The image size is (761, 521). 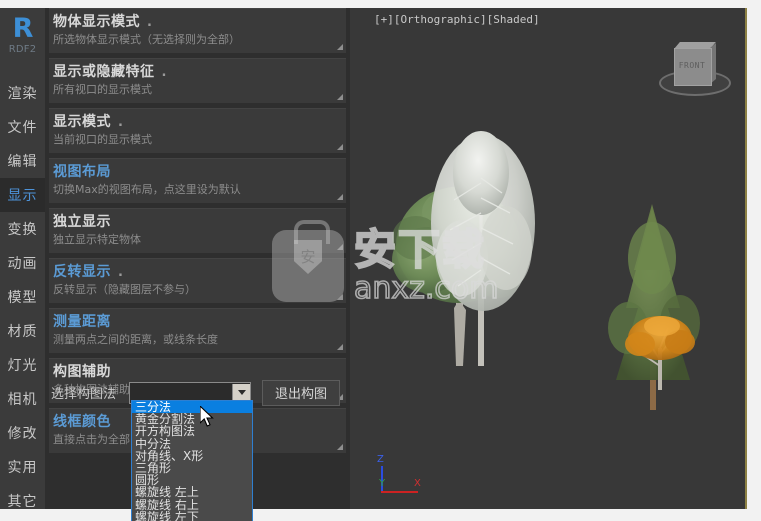 What do you see at coordinates (22, 467) in the screenshot?
I see `sidebar-item-11: 实用` at bounding box center [22, 467].